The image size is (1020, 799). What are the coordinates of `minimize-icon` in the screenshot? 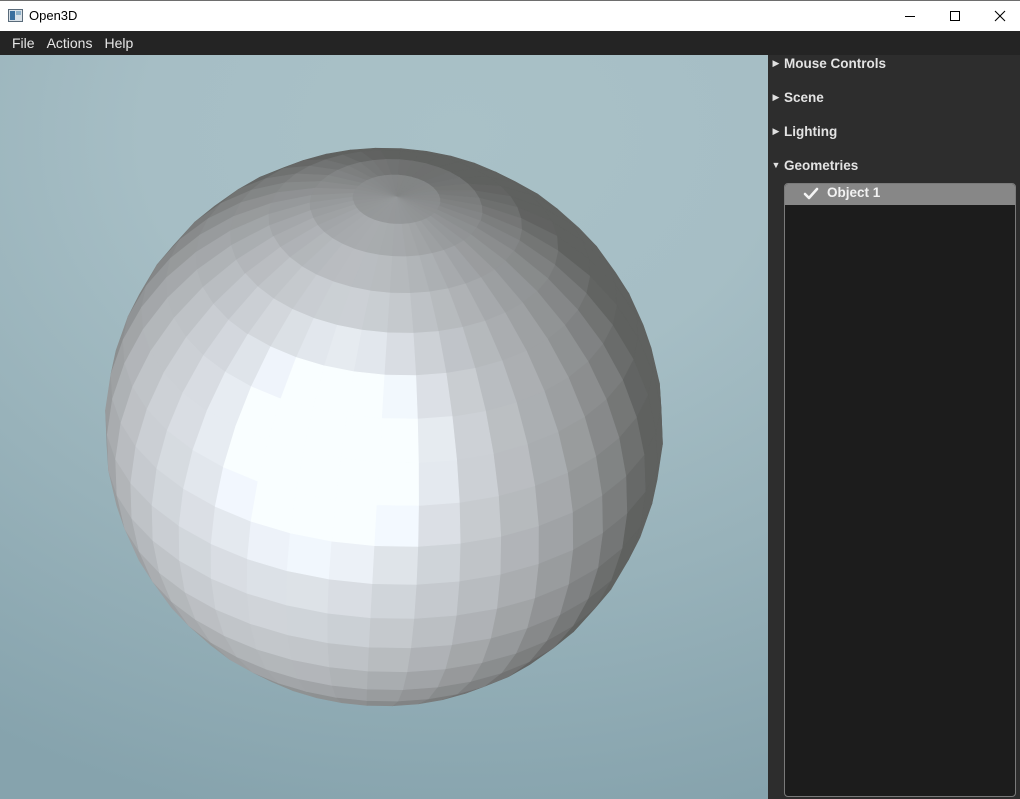 It's located at (910, 16).